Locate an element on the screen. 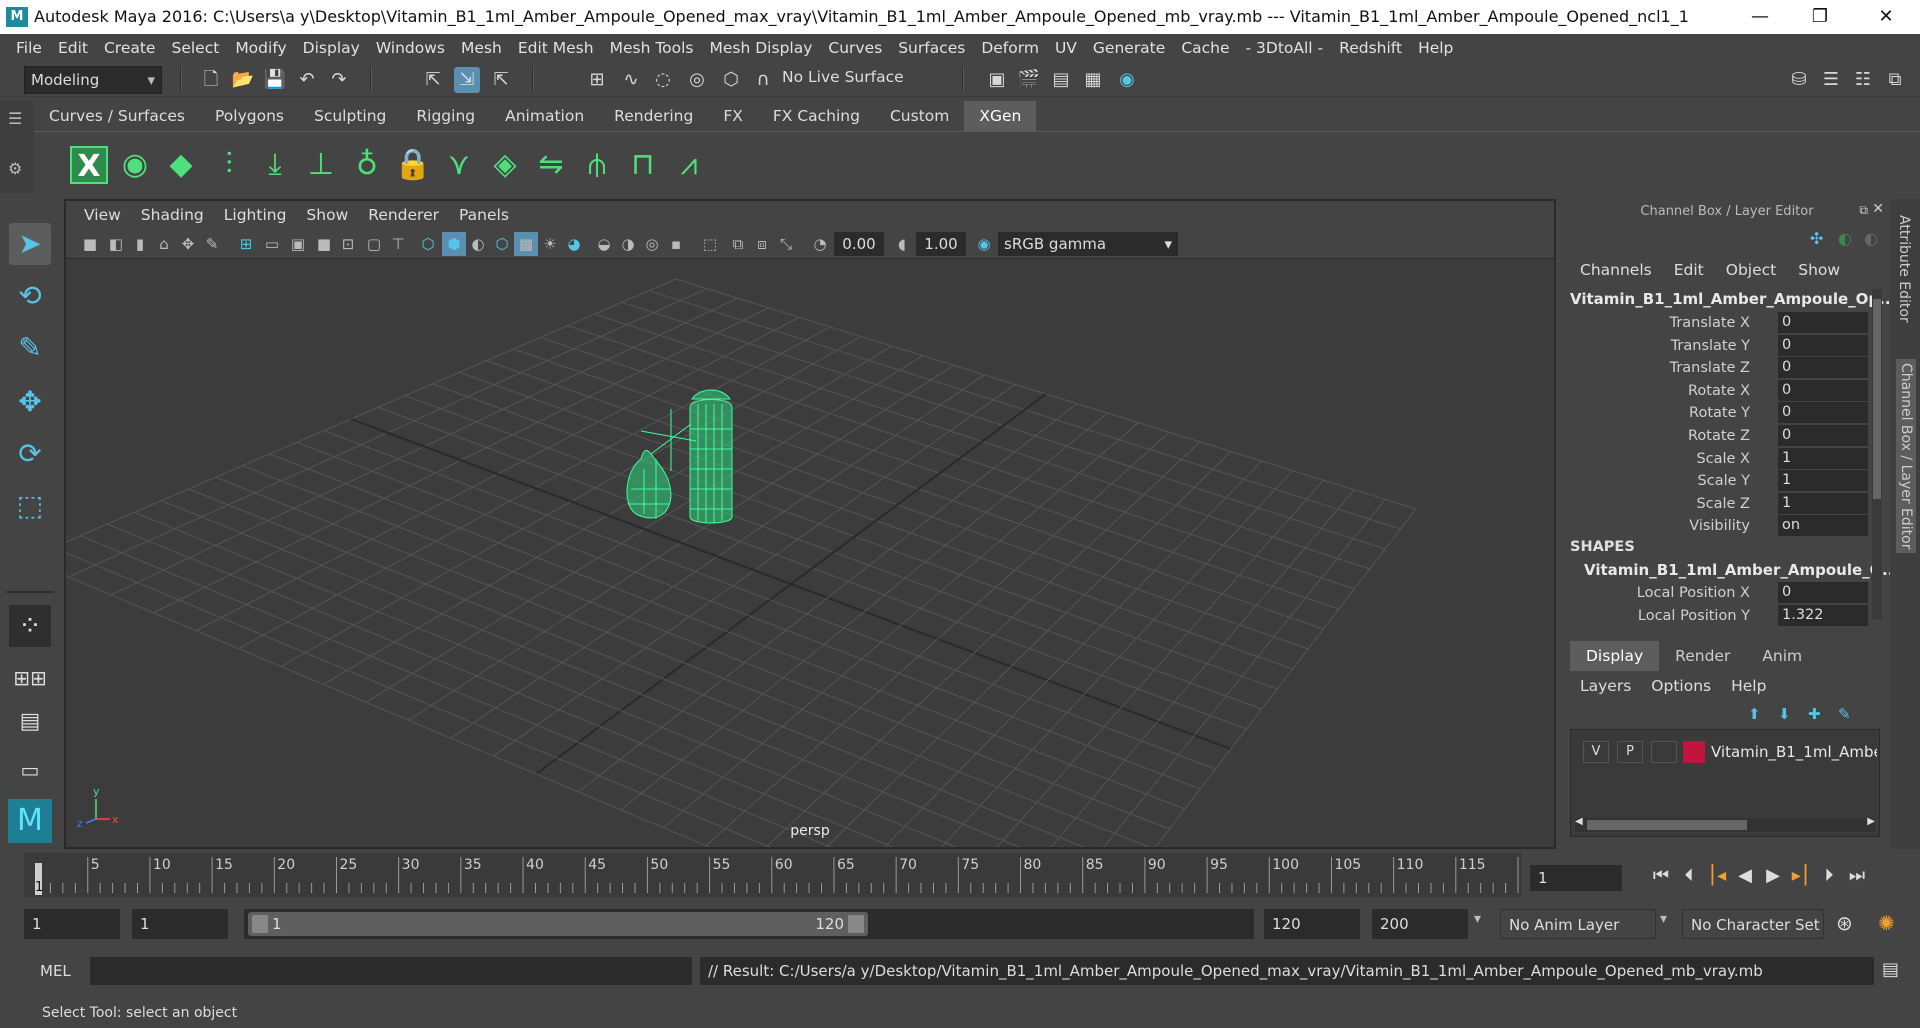  snap-grid-icon: ⊞ is located at coordinates (597, 80).